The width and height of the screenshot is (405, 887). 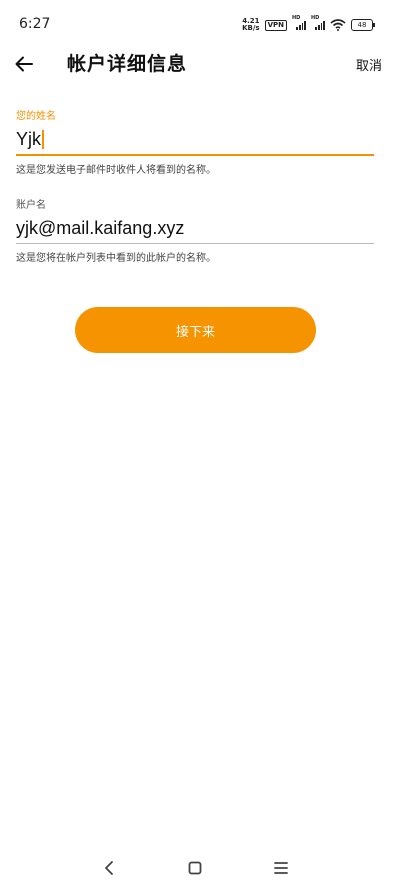 What do you see at coordinates (195, 228) in the screenshot?
I see `account-name-input: yjk@mail.kaifang.xyz` at bounding box center [195, 228].